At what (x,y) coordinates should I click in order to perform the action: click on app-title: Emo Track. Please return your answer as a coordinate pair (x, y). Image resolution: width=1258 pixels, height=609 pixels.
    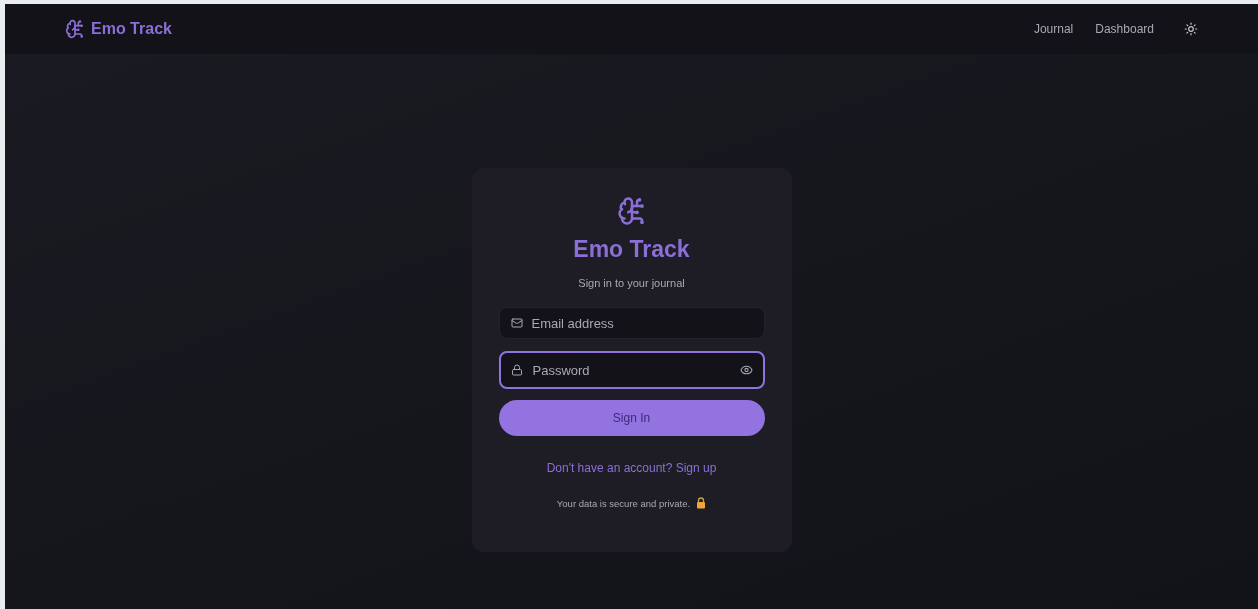
    Looking at the image, I should click on (631, 249).